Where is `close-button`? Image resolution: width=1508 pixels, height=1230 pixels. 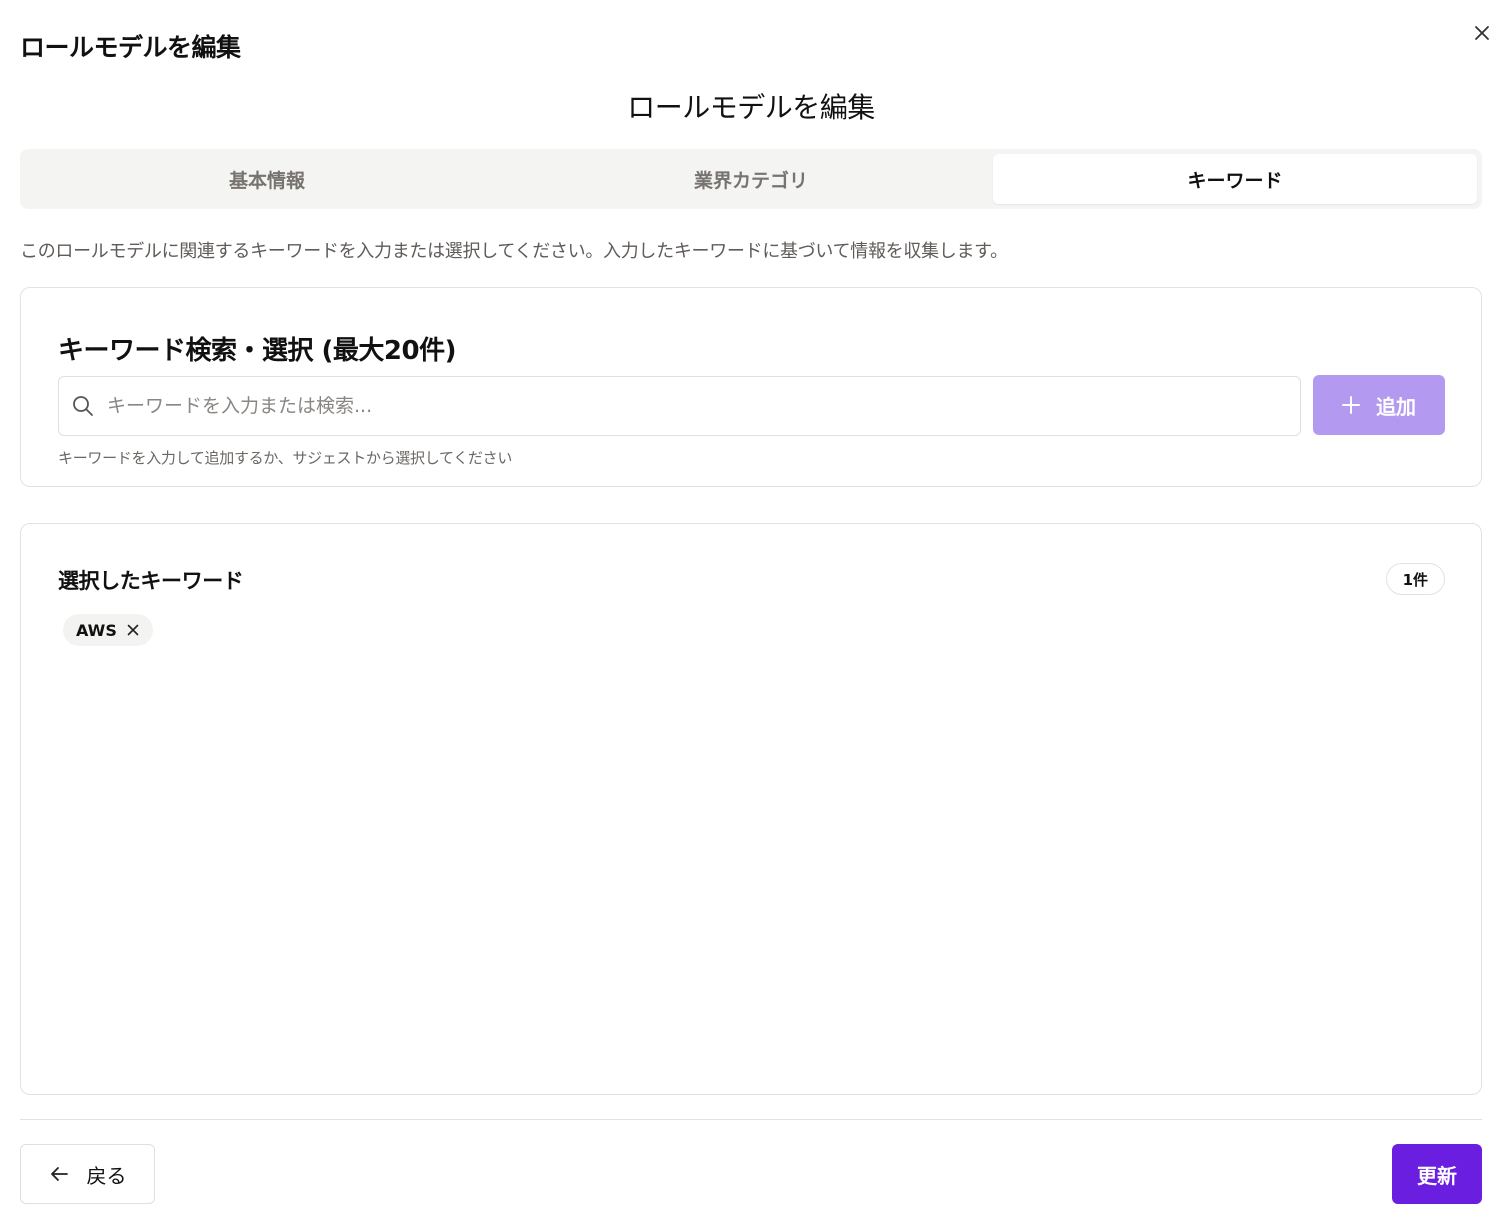
close-button is located at coordinates (1482, 33).